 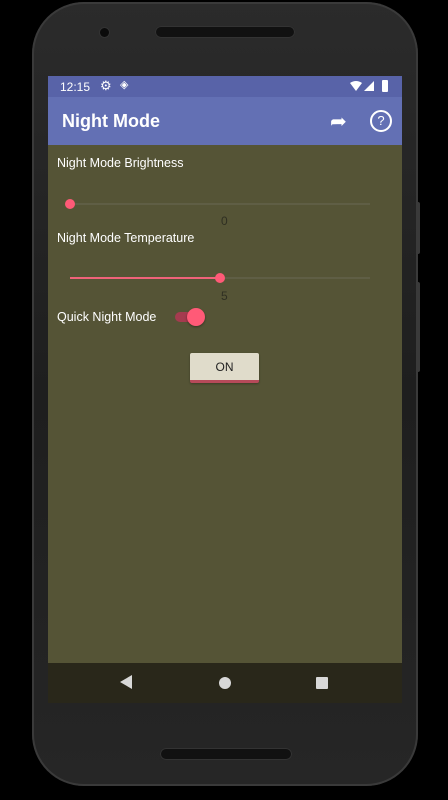 What do you see at coordinates (418, 228) in the screenshot?
I see `power-button` at bounding box center [418, 228].